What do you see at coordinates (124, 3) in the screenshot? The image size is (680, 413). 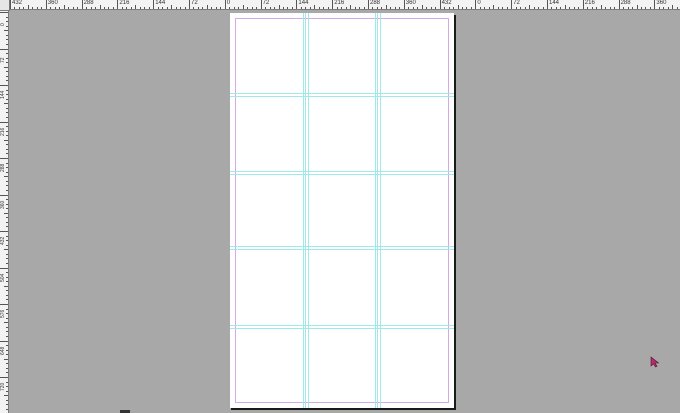 I see `ruler-label: 216` at bounding box center [124, 3].